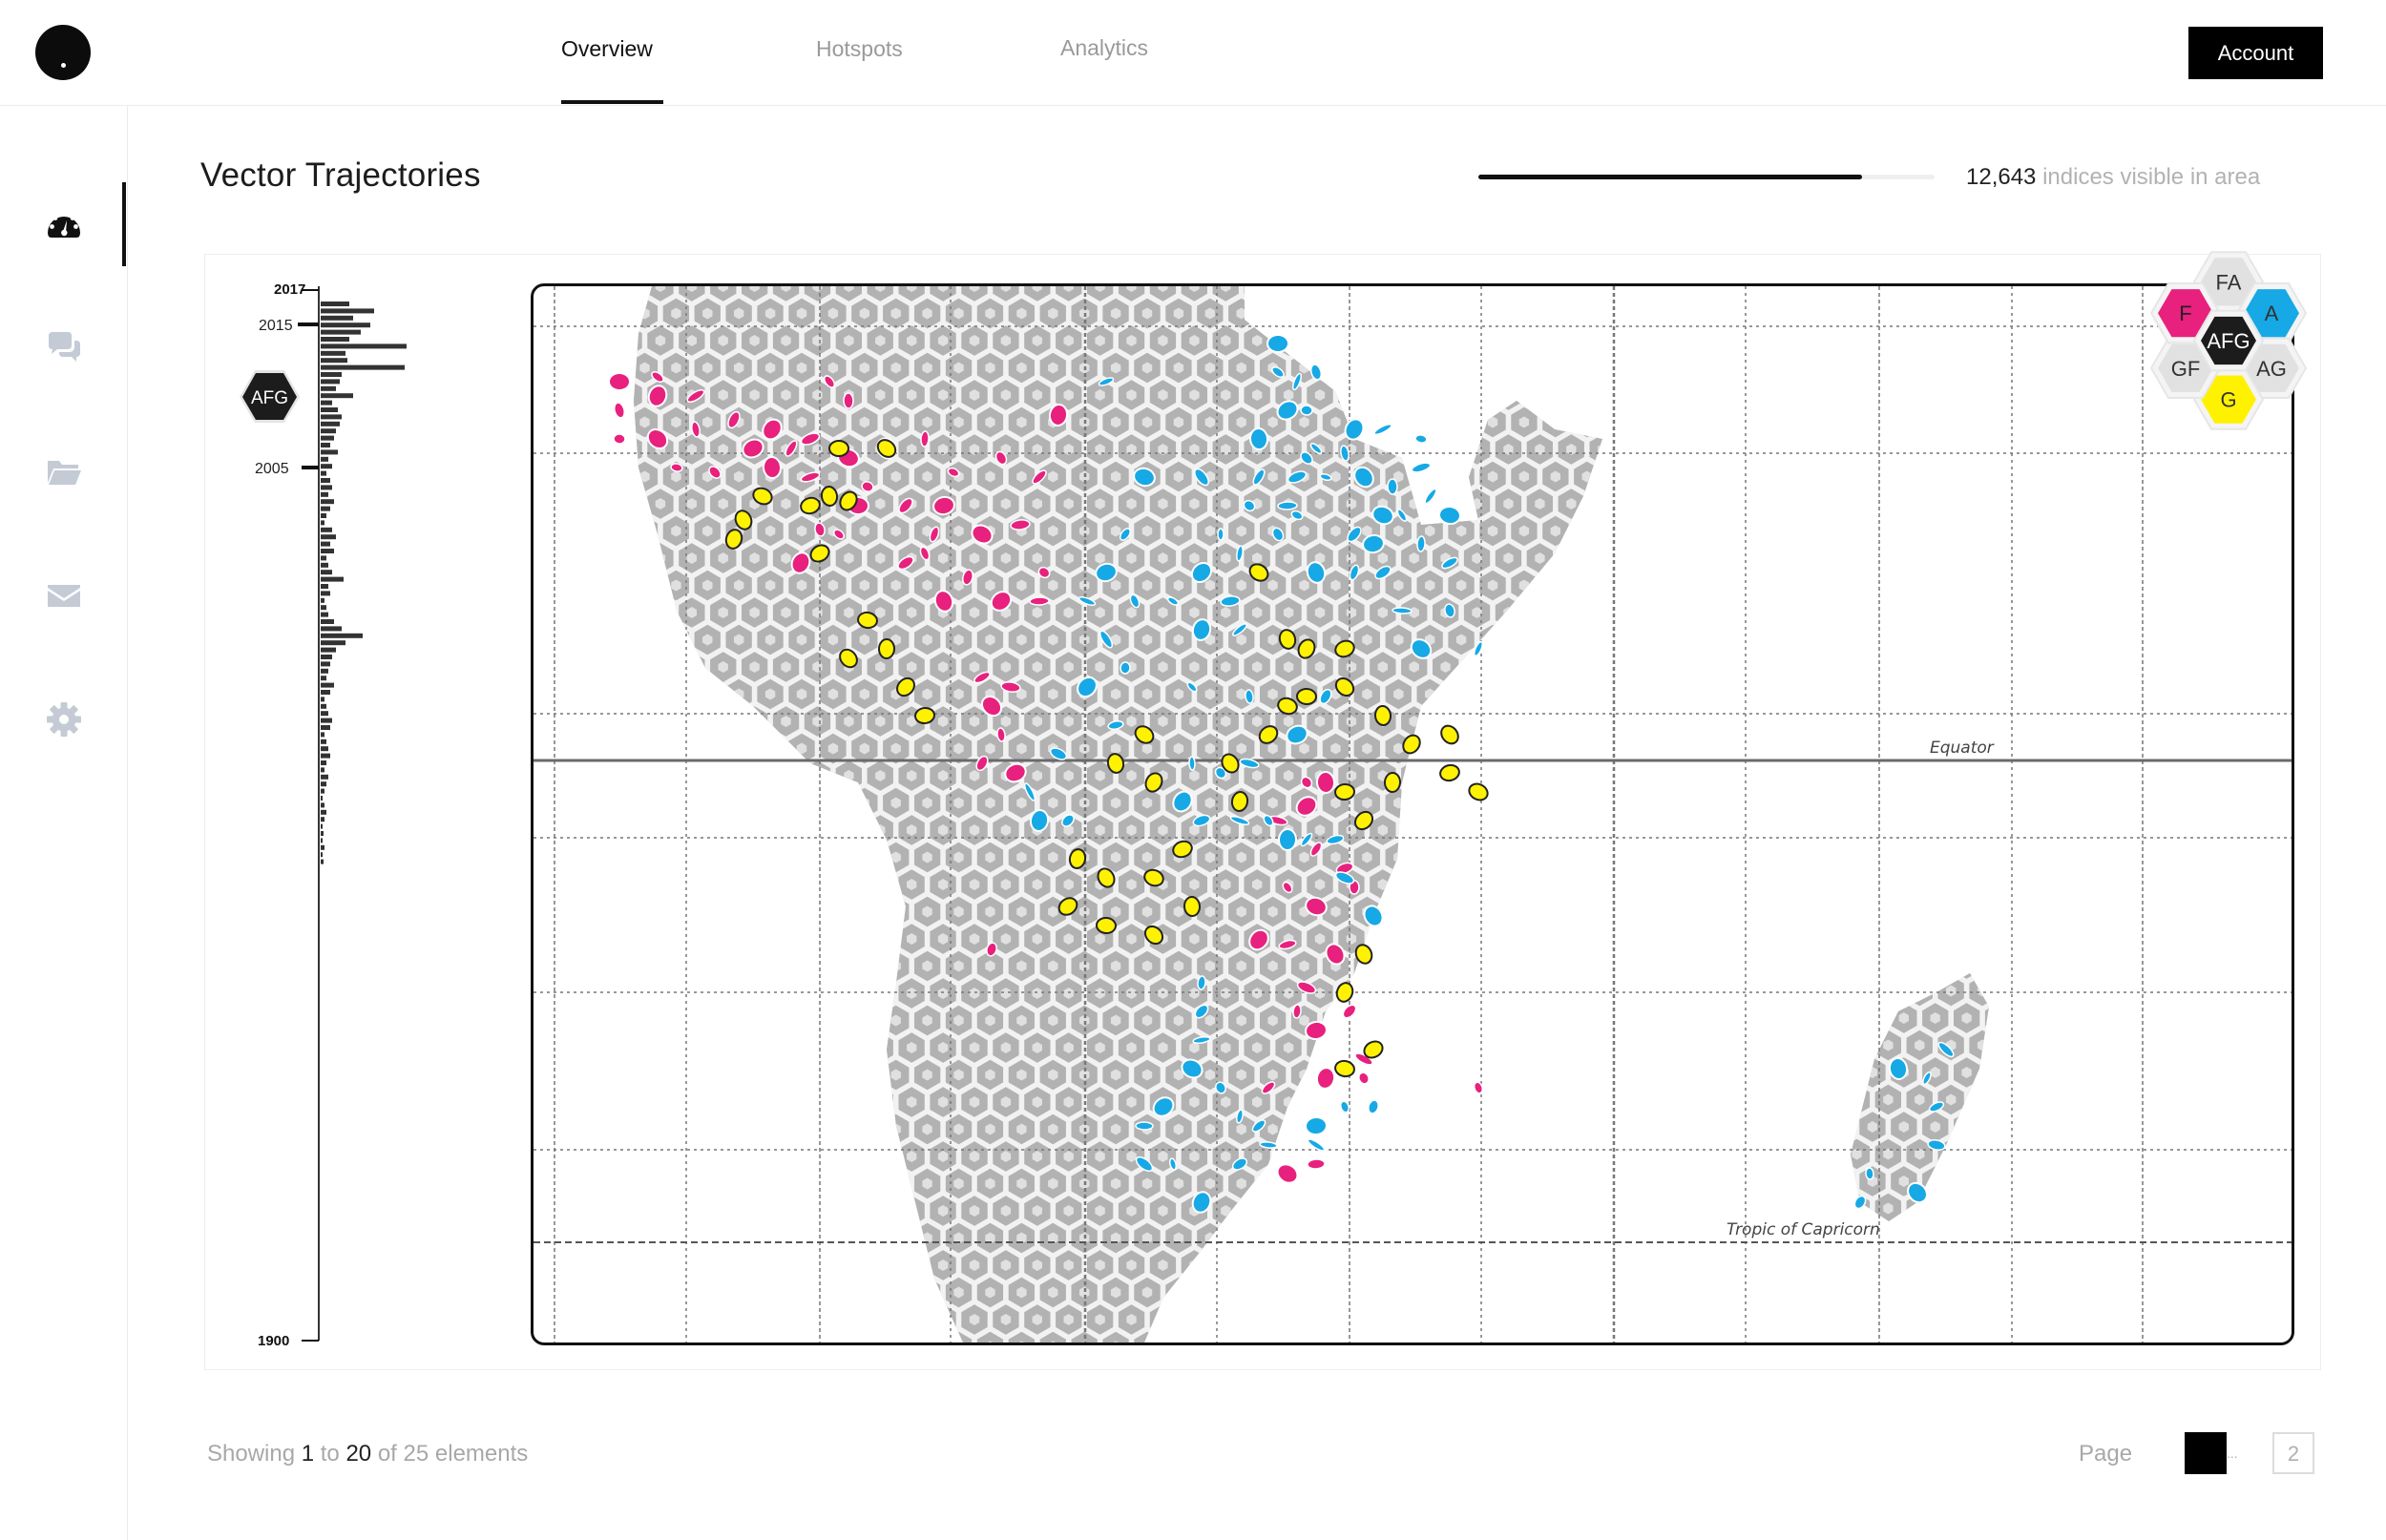  Describe the element at coordinates (2293, 1453) in the screenshot. I see `page-button-next: 2` at that location.